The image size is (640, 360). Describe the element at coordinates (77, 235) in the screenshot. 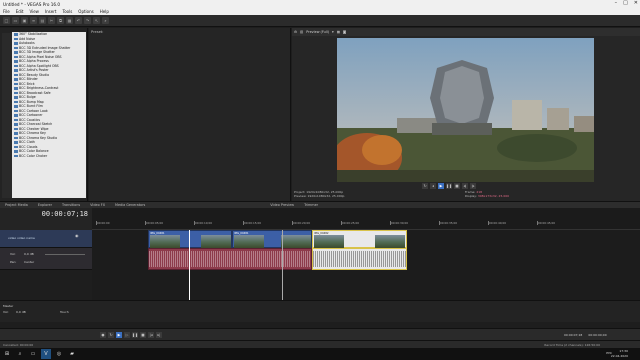

I see `mute-icon: ◉` at that location.